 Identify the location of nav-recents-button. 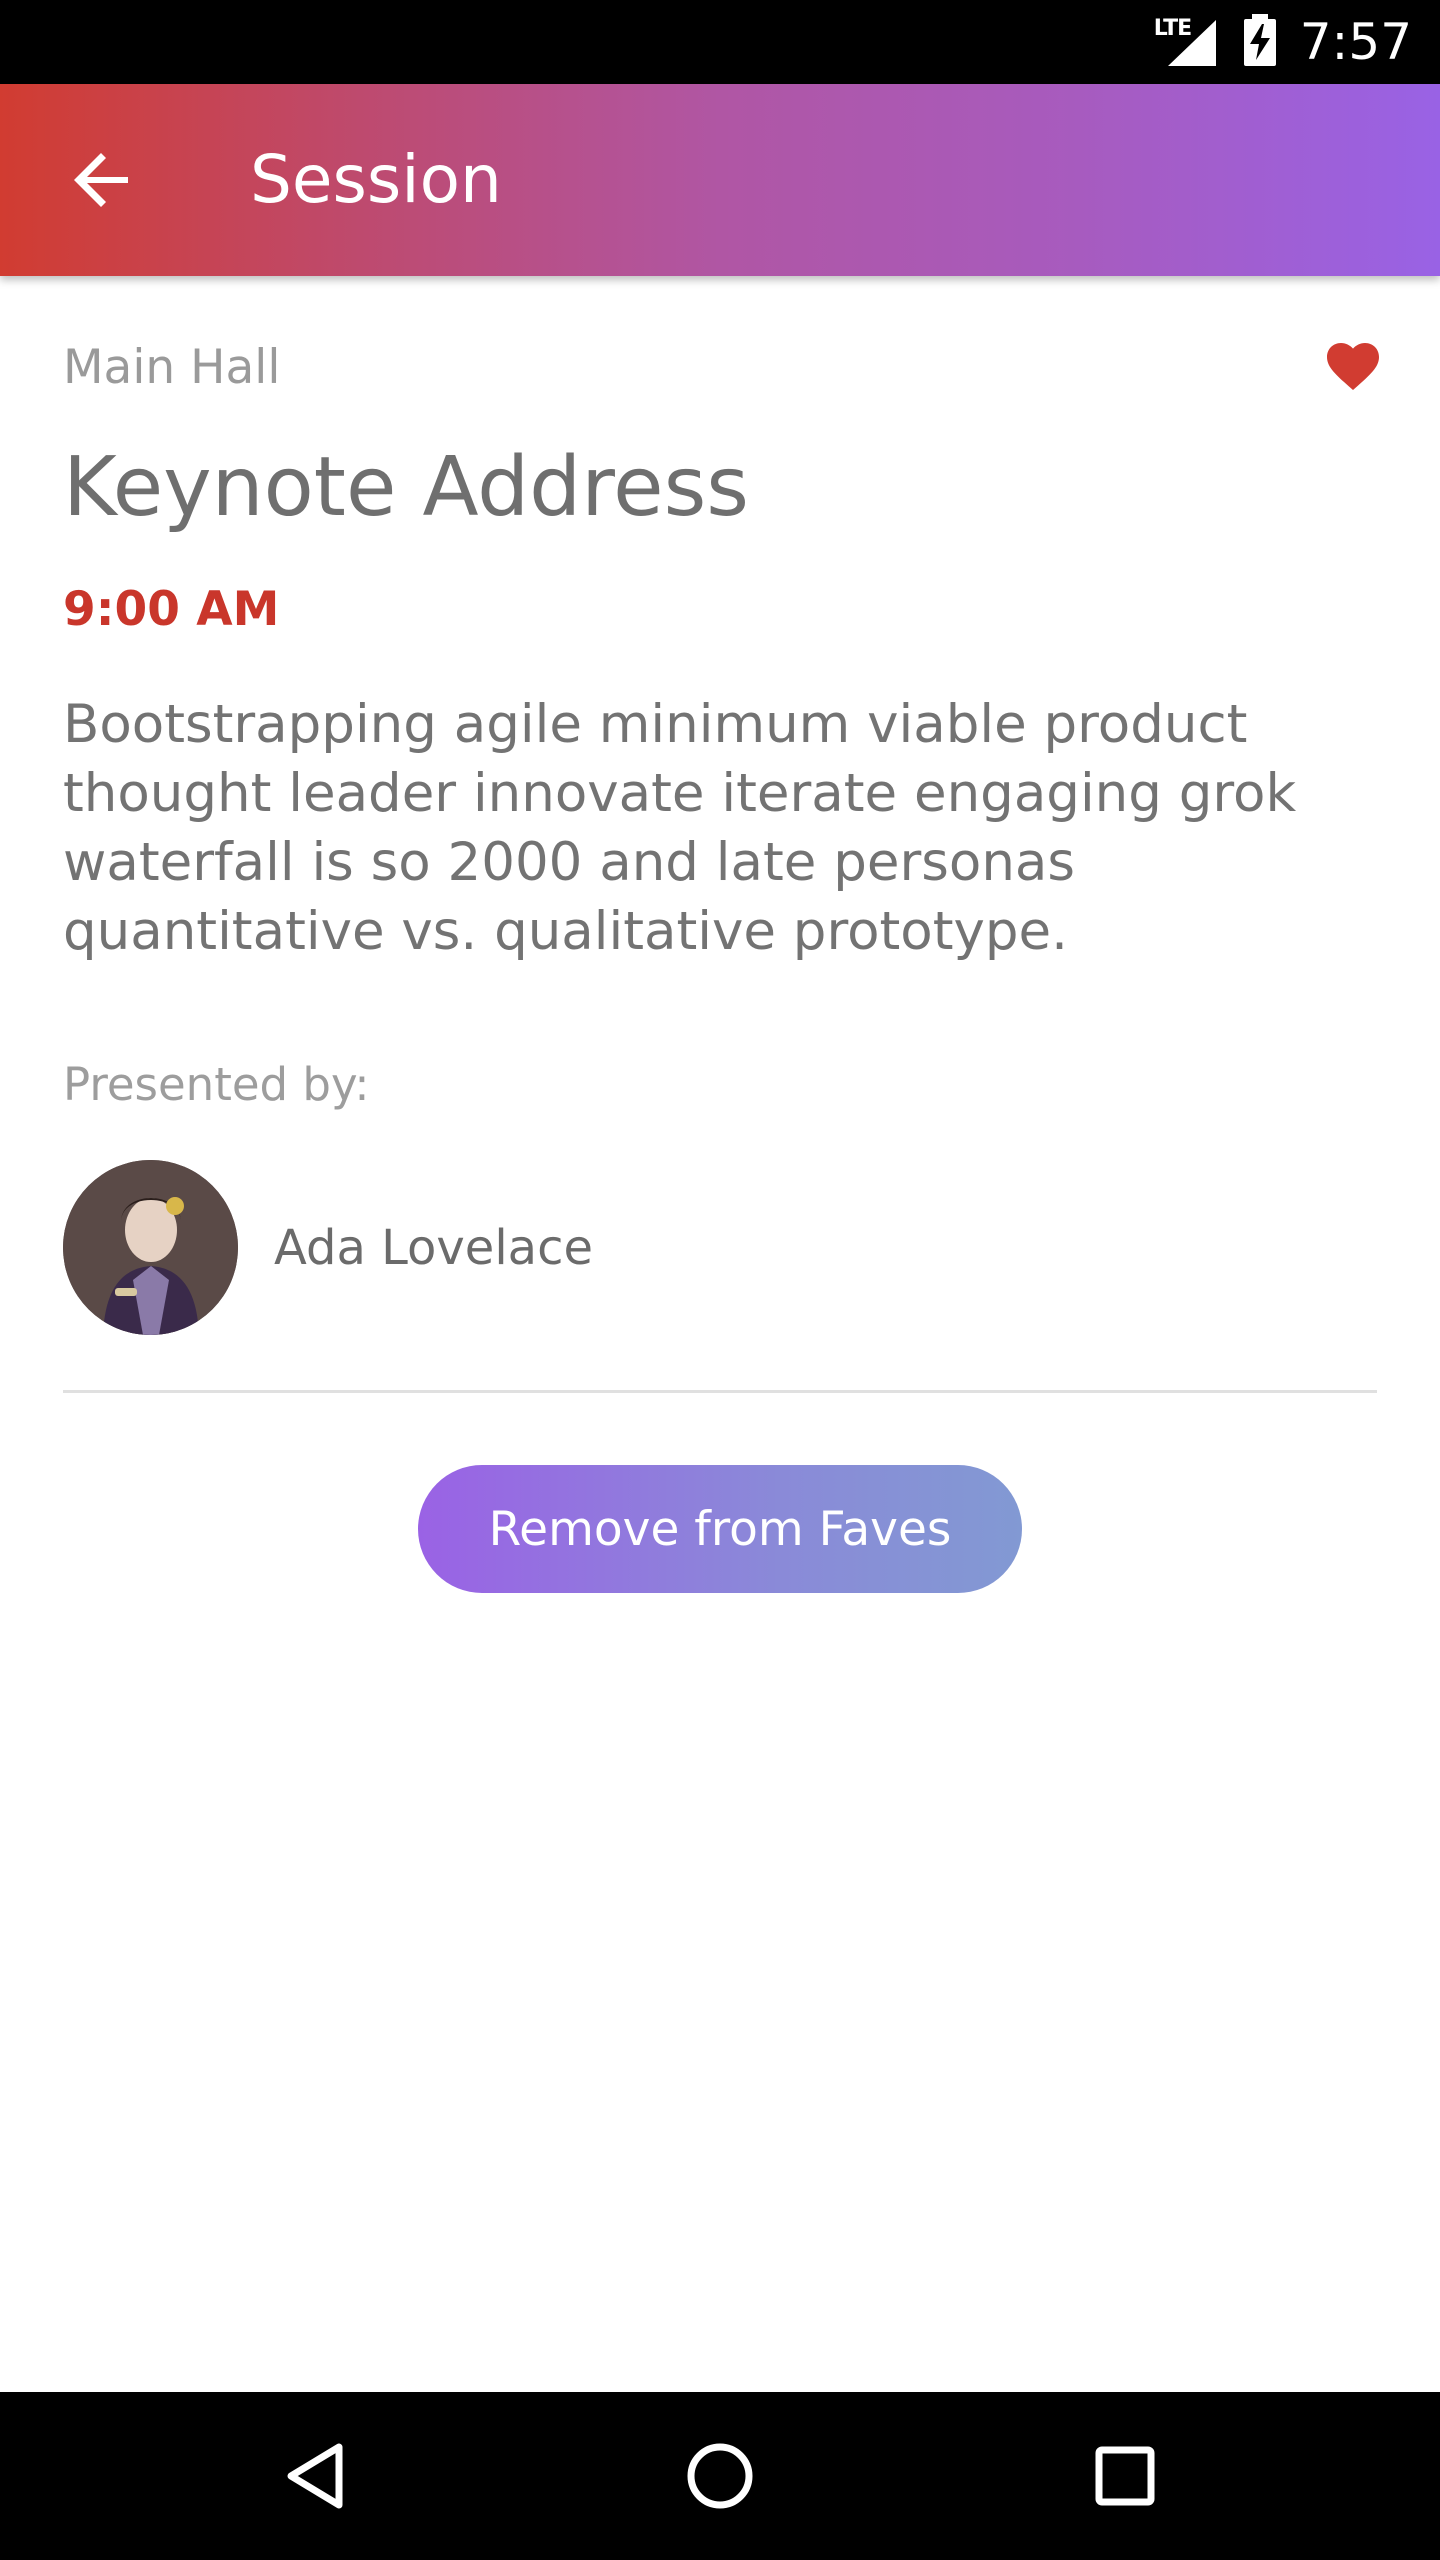
(1125, 2476).